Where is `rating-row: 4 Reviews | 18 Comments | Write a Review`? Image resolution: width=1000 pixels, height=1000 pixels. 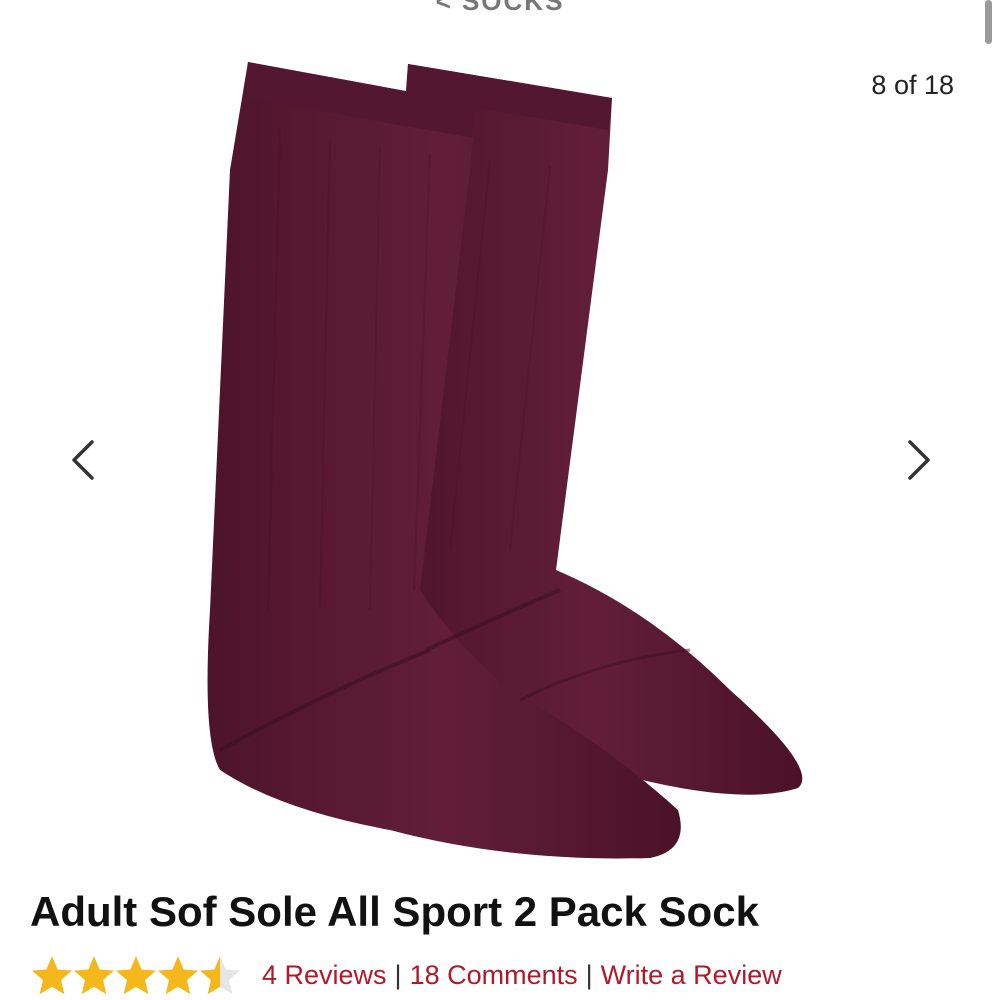 rating-row: 4 Reviews | 18 Comments | Write a Review is located at coordinates (406, 975).